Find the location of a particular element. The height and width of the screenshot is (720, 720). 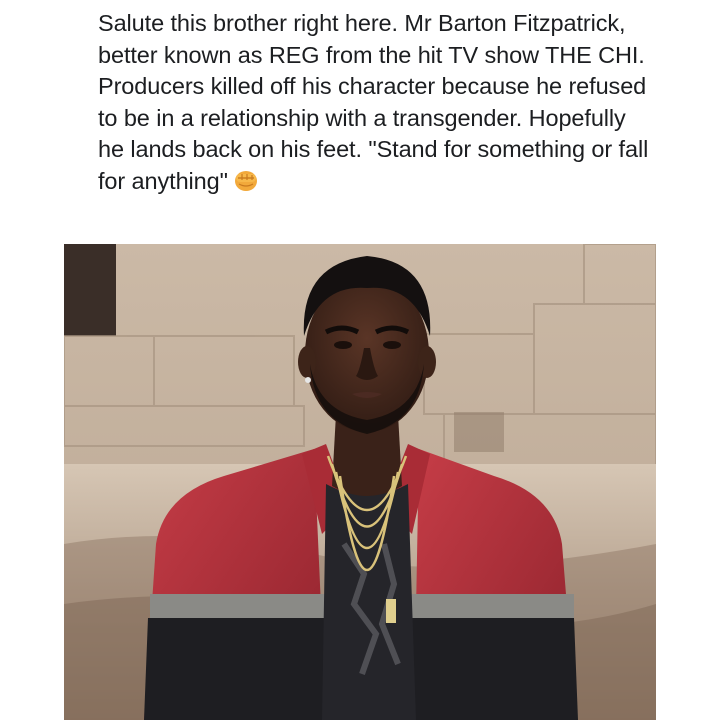

left-eye is located at coordinates (343, 345).